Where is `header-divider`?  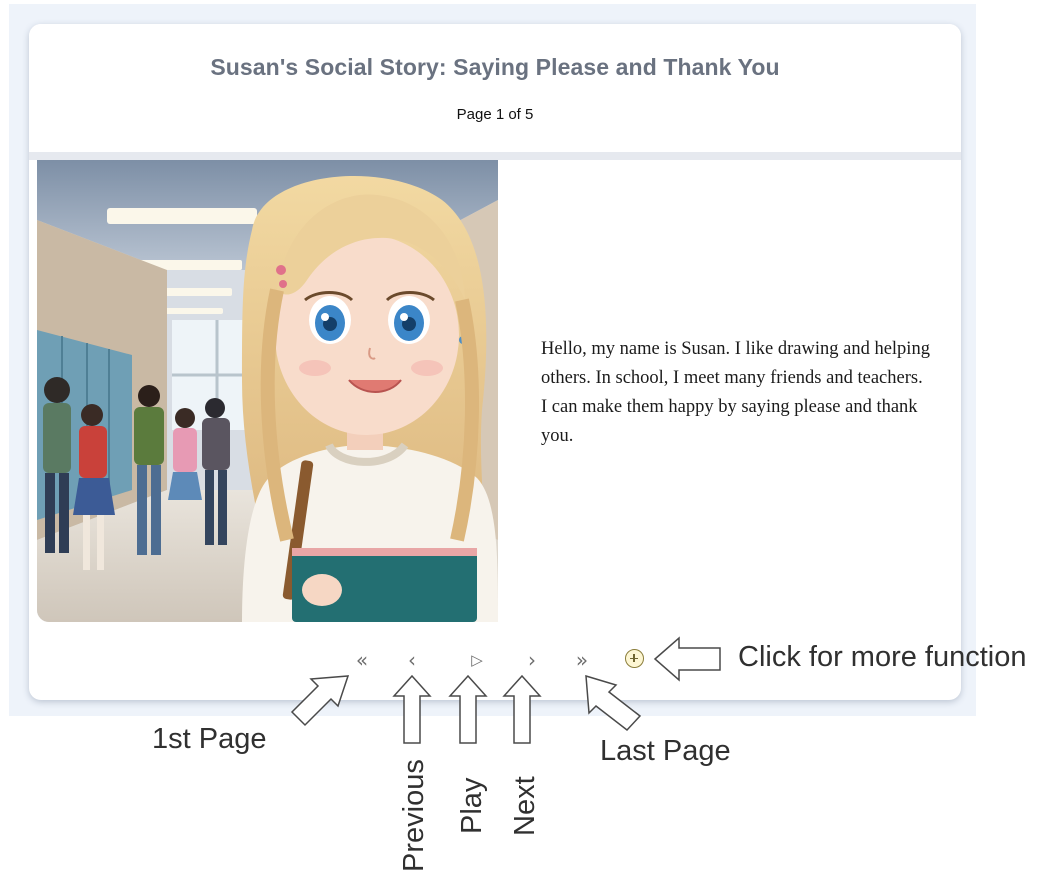 header-divider is located at coordinates (495, 156).